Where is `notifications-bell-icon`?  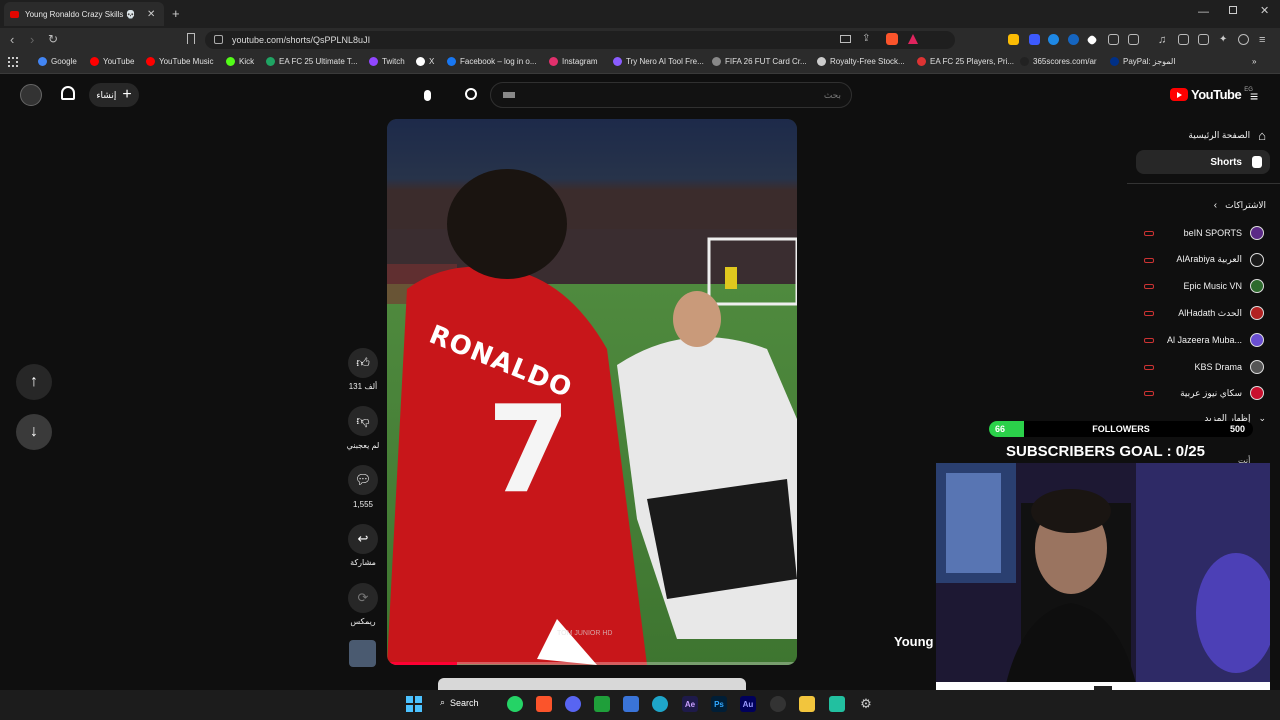 notifications-bell-icon is located at coordinates (68, 93).